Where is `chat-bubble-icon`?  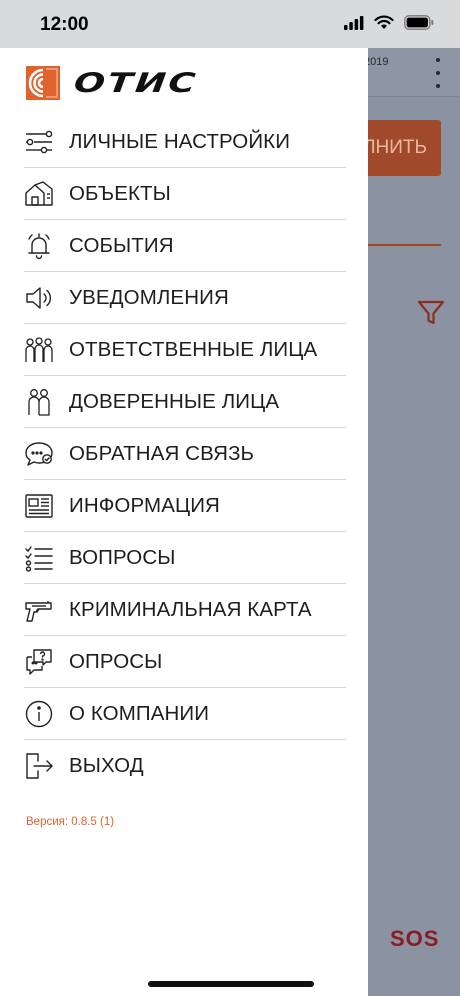
chat-bubble-icon is located at coordinates (39, 454).